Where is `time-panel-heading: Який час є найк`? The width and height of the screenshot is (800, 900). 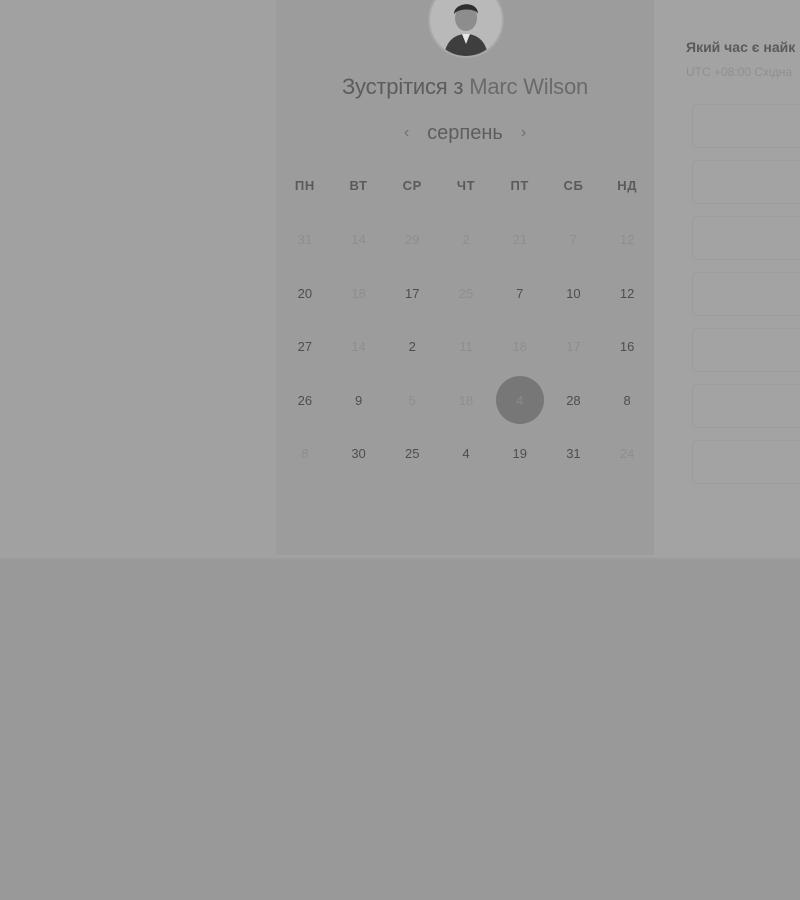
time-panel-heading: Який час є найк is located at coordinates (741, 47).